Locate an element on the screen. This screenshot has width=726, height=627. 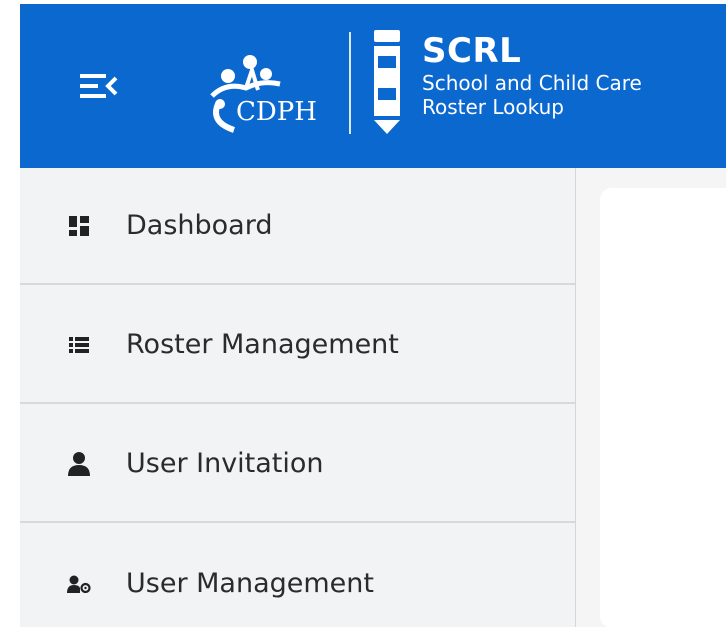
sidebar-item-user-management: User Management is located at coordinates (297, 576).